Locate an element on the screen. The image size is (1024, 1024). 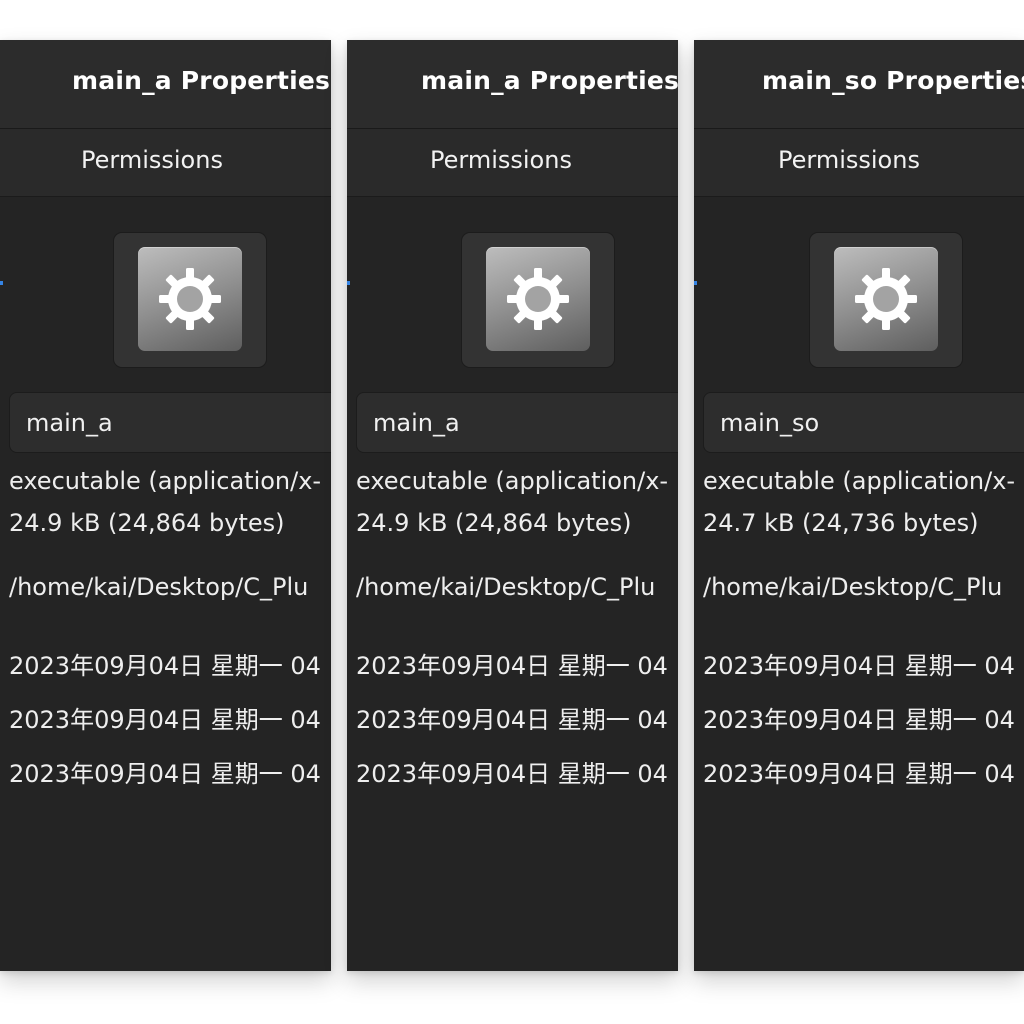
file-size-text: 24.7 kB (24,736 bytes) is located at coordinates (841, 523).